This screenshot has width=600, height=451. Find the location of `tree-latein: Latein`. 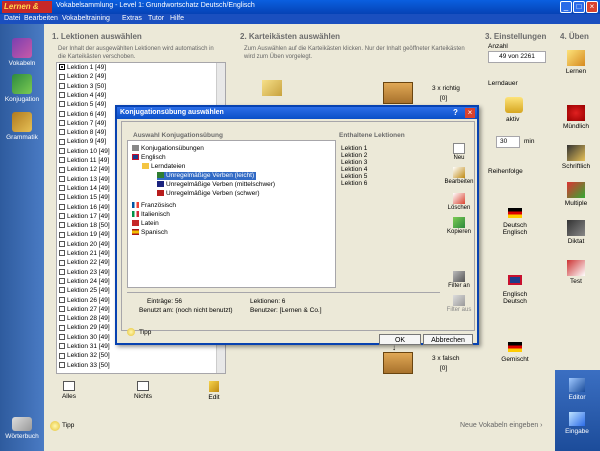

tree-latein: Latein is located at coordinates (145, 224).